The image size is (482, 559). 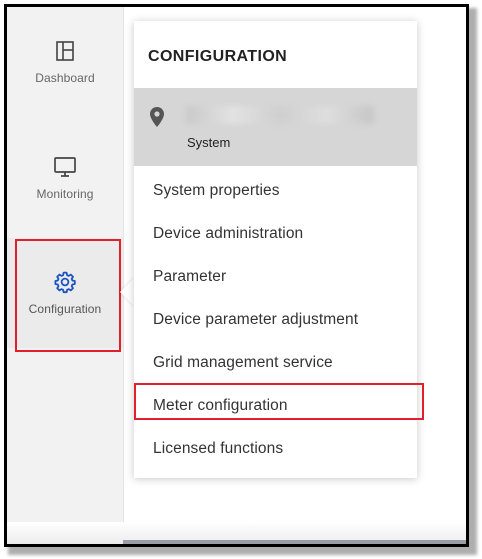 What do you see at coordinates (216, 191) in the screenshot?
I see `menu-item-system-properties: System properties` at bounding box center [216, 191].